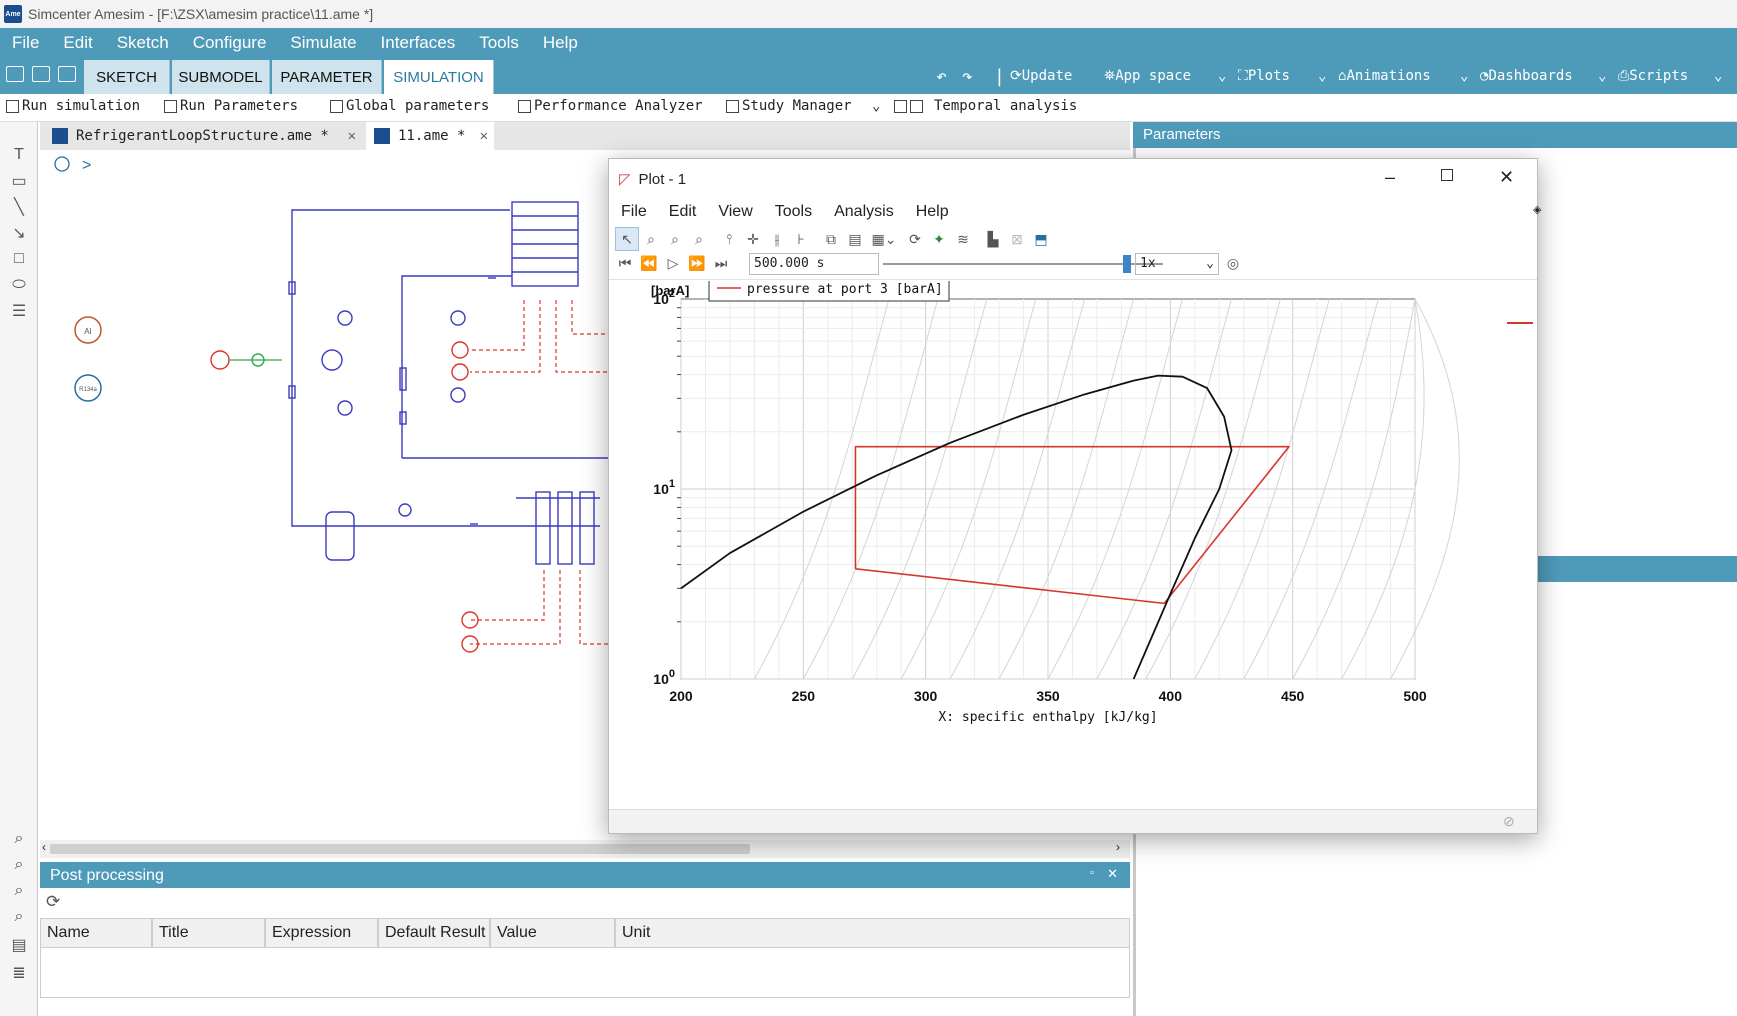  I want to click on menu-tools: Tools, so click(499, 43).